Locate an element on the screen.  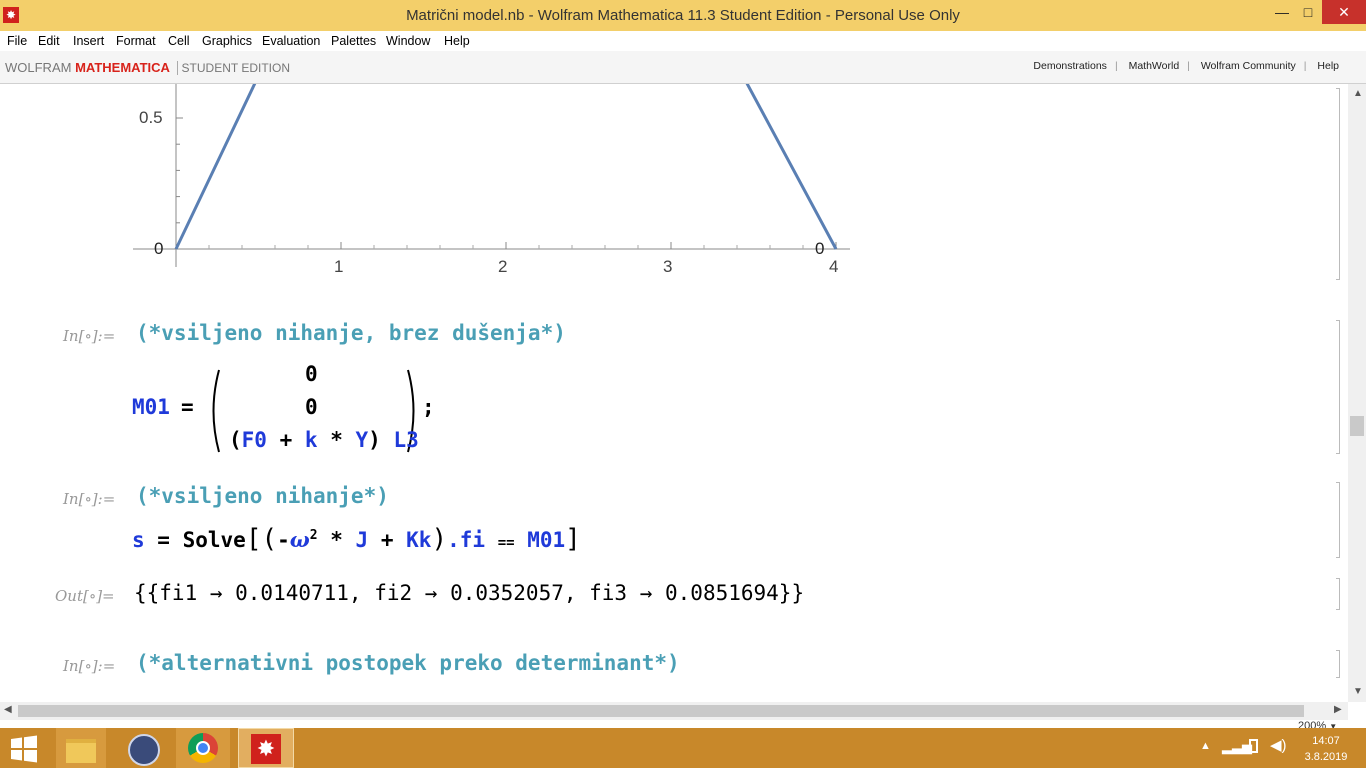
taskbar: ✸ ▲ ▂▃▅ ◀) 14:07 3.8.2019 is located at coordinates (683, 748).